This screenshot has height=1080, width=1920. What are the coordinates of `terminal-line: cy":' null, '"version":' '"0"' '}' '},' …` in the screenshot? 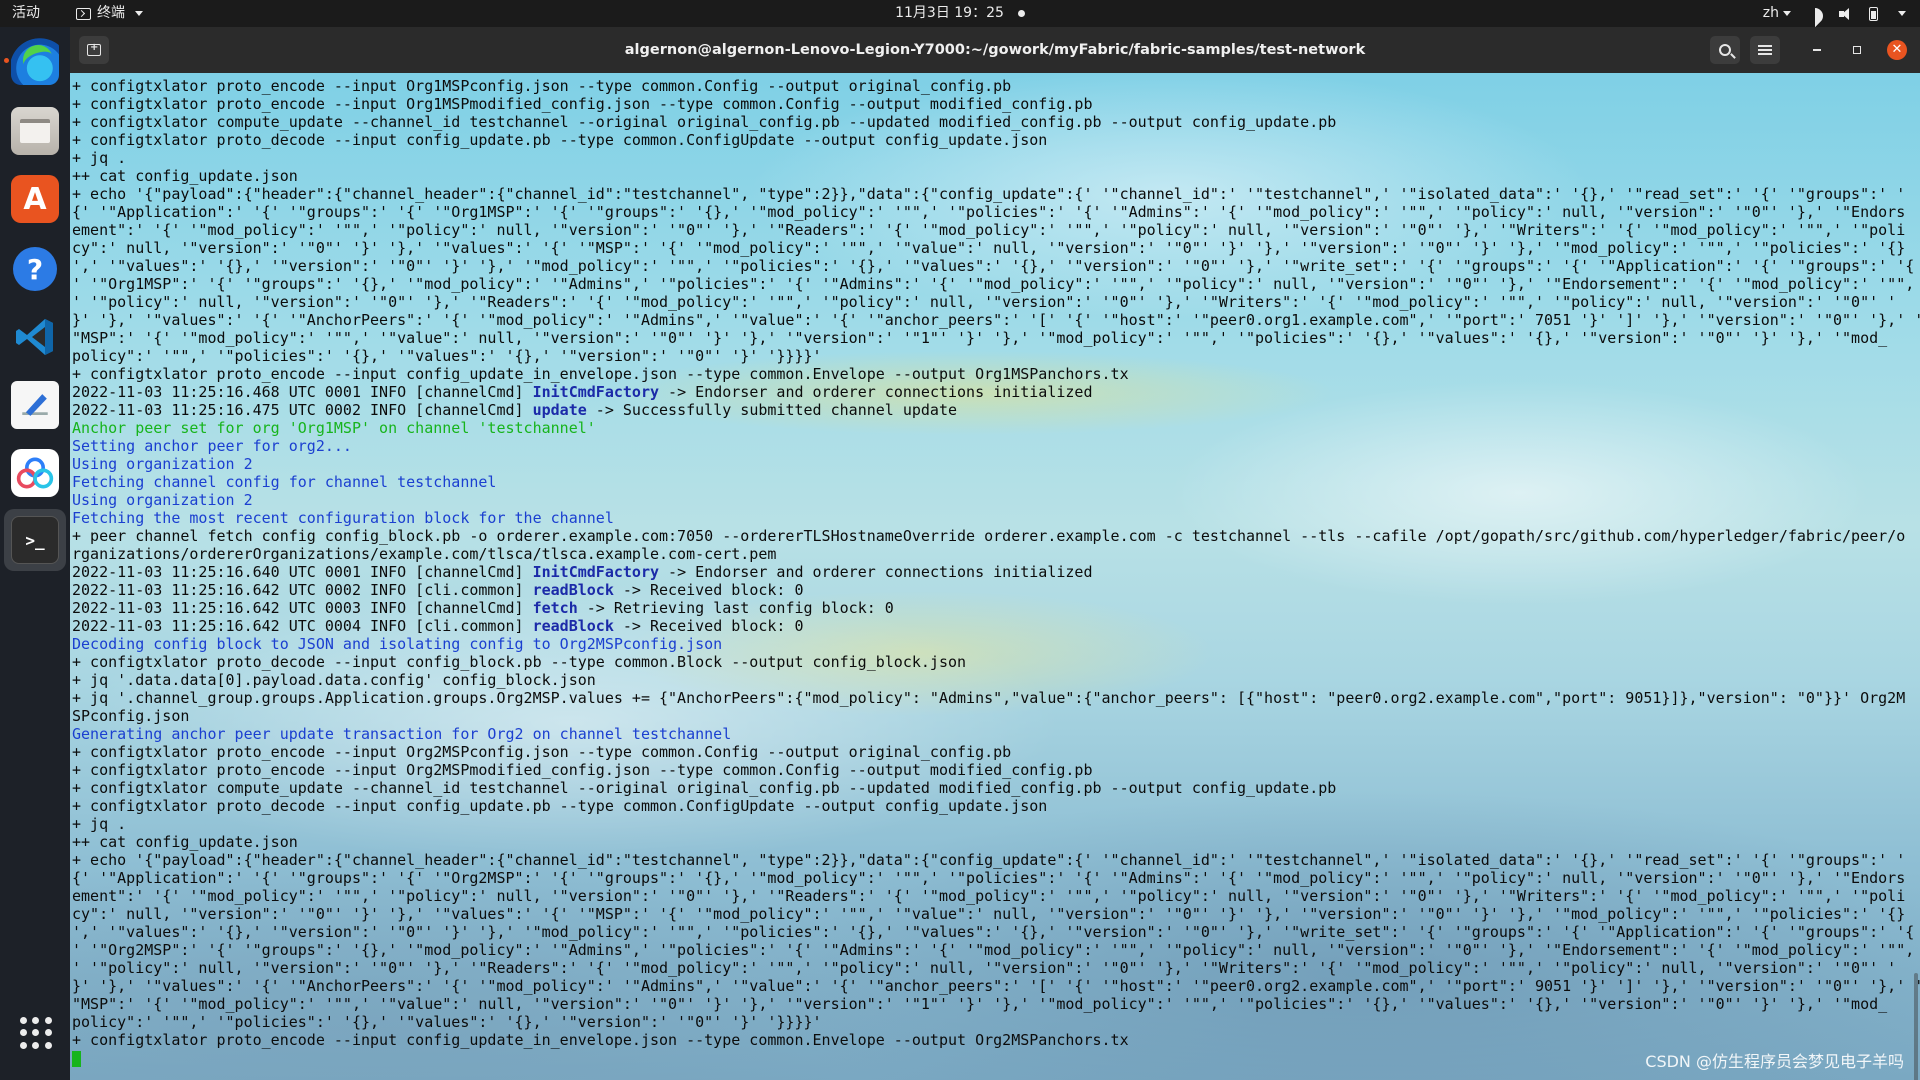 It's located at (989, 914).